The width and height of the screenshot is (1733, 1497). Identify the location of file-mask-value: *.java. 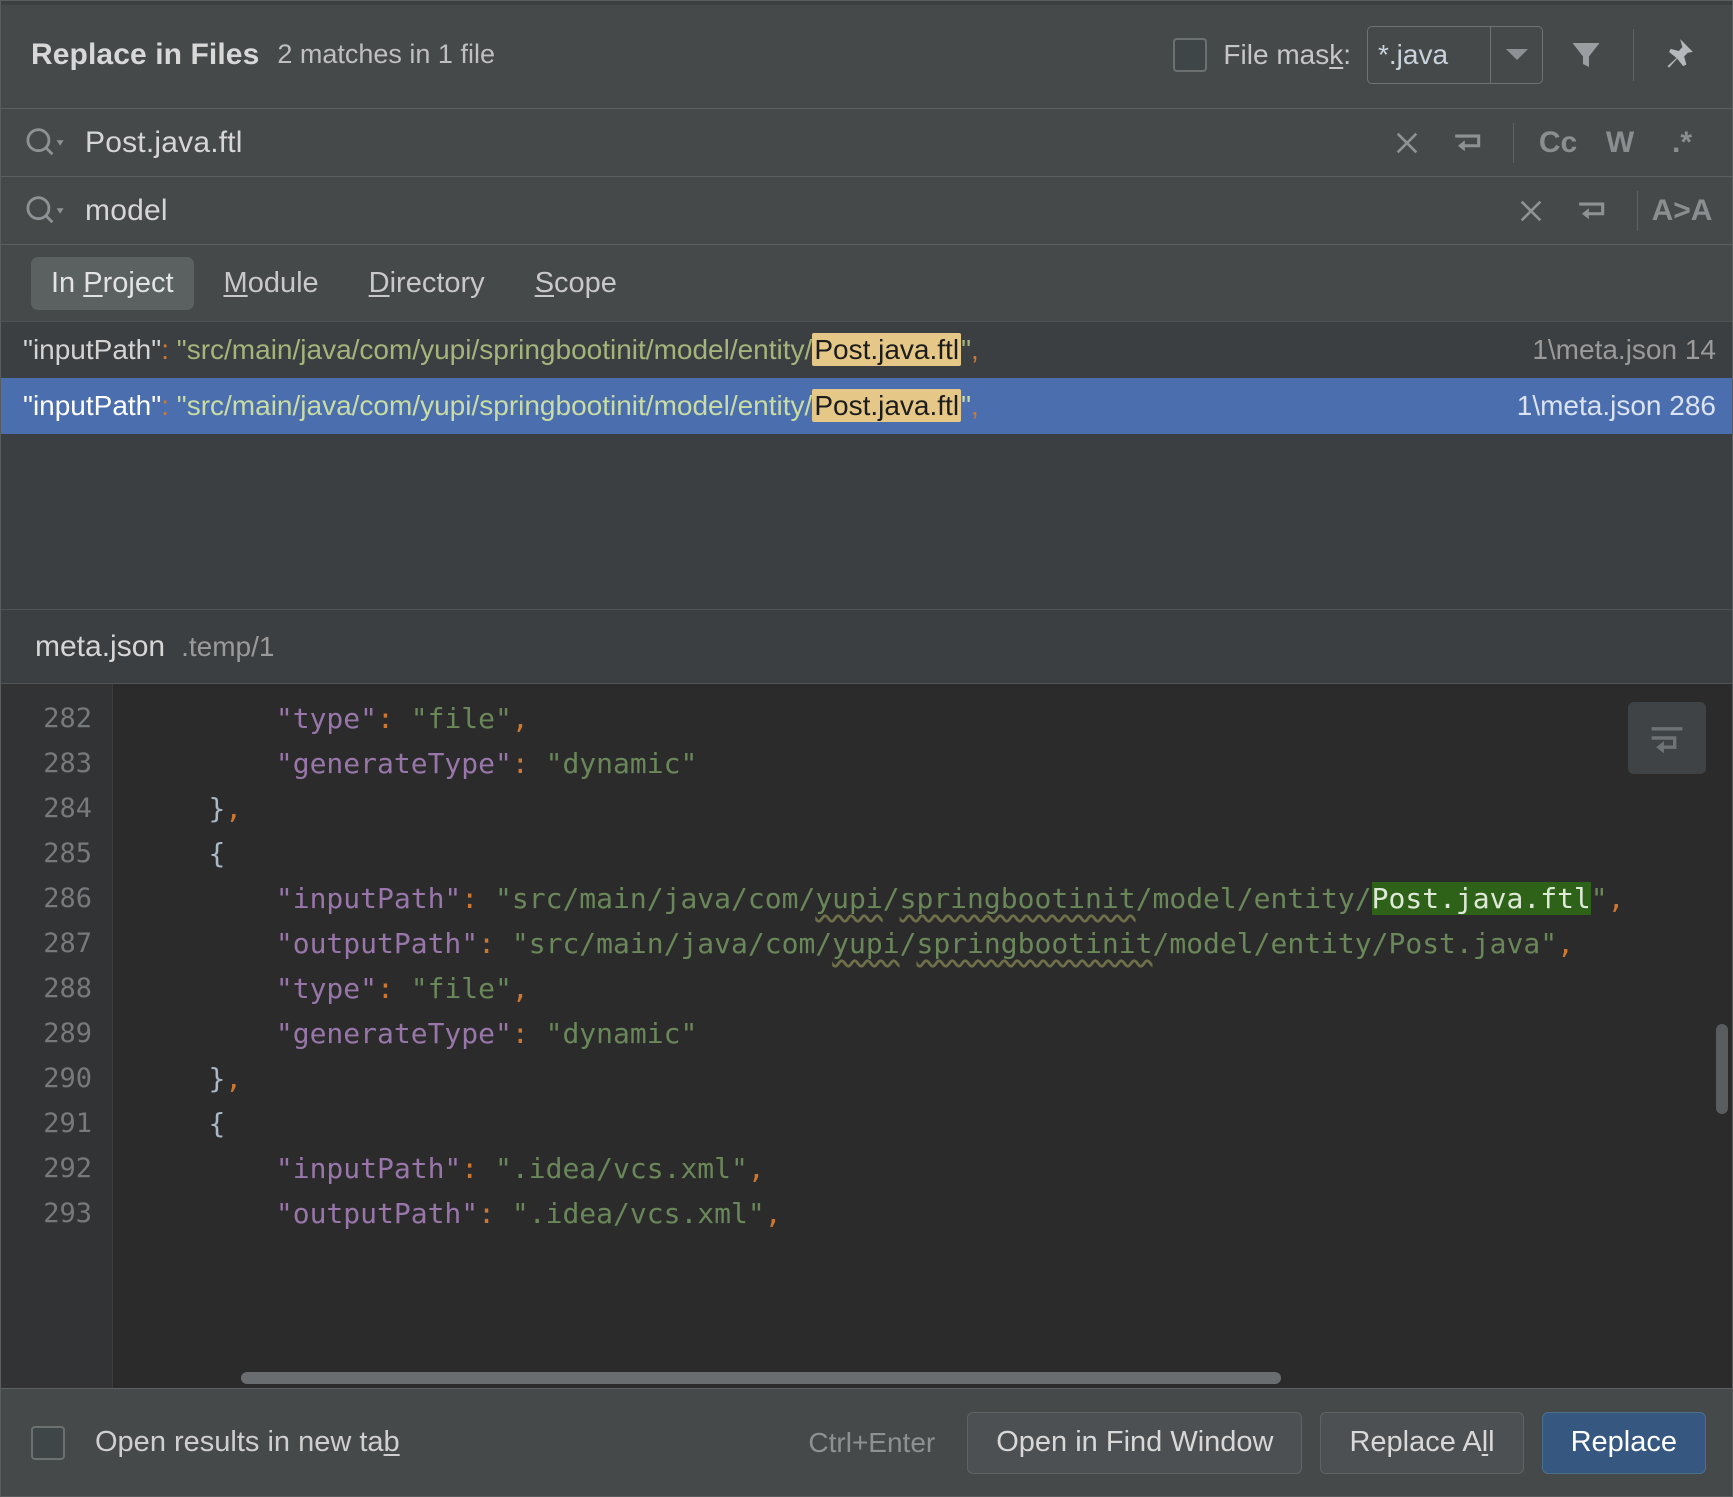
(1429, 55).